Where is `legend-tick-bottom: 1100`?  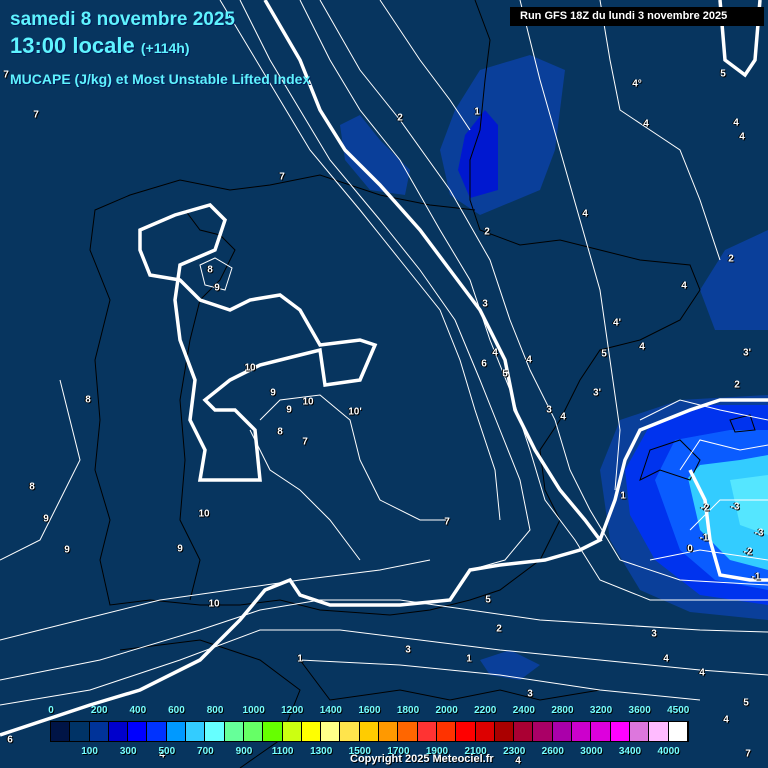 legend-tick-bottom: 1100 is located at coordinates (282, 751).